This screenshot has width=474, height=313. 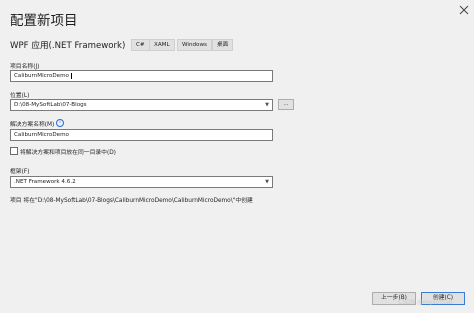 I want to click on info-icon: i, so click(x=60, y=123).